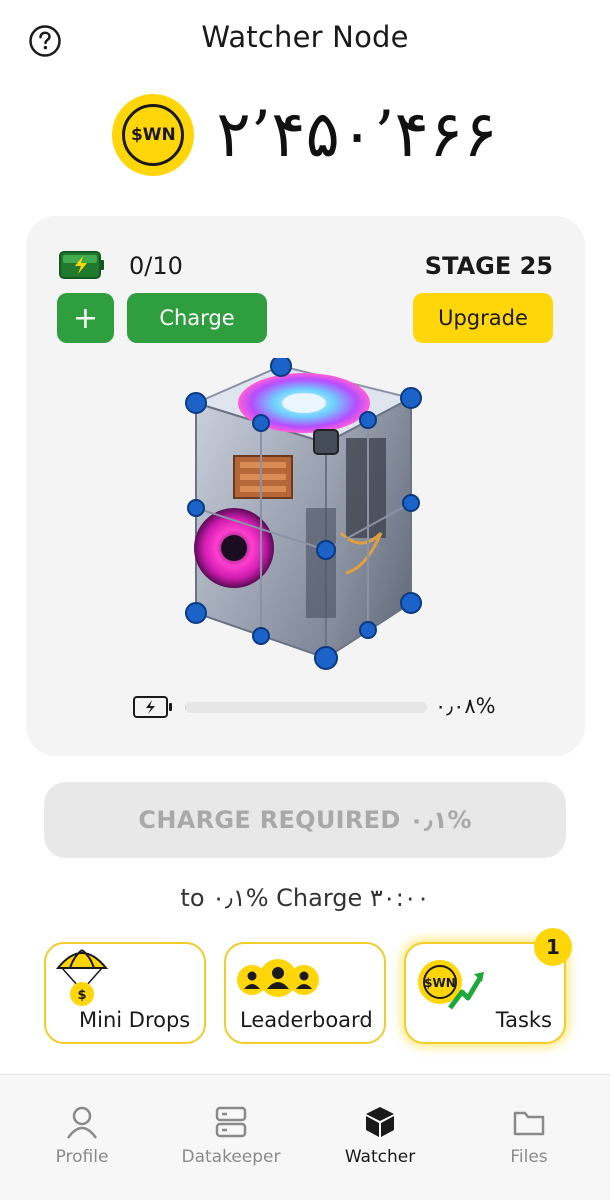 This screenshot has height=1200, width=610. I want to click on nav-label-profile: Profile, so click(82, 1157).